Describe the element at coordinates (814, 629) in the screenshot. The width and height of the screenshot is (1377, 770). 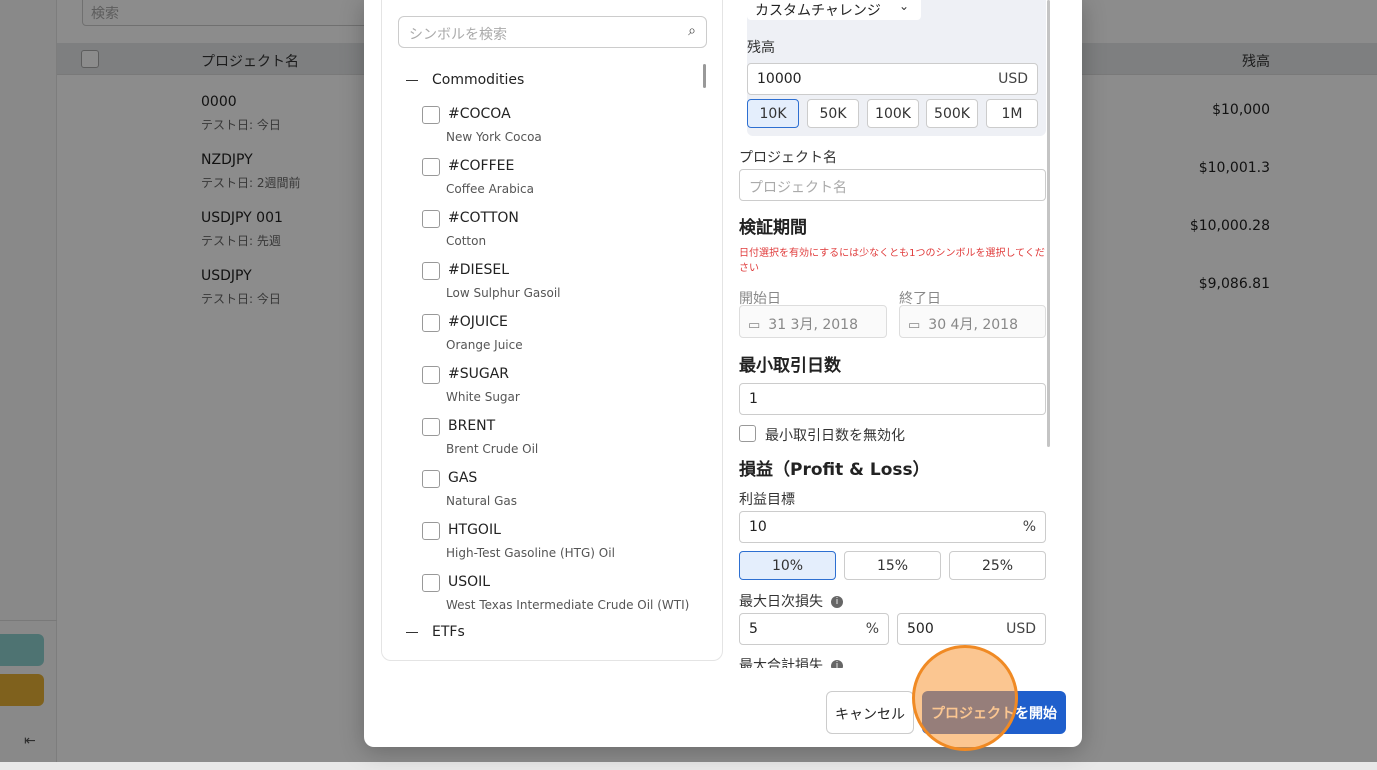
I see `max-daily-loss-percent-input: 5 %` at that location.